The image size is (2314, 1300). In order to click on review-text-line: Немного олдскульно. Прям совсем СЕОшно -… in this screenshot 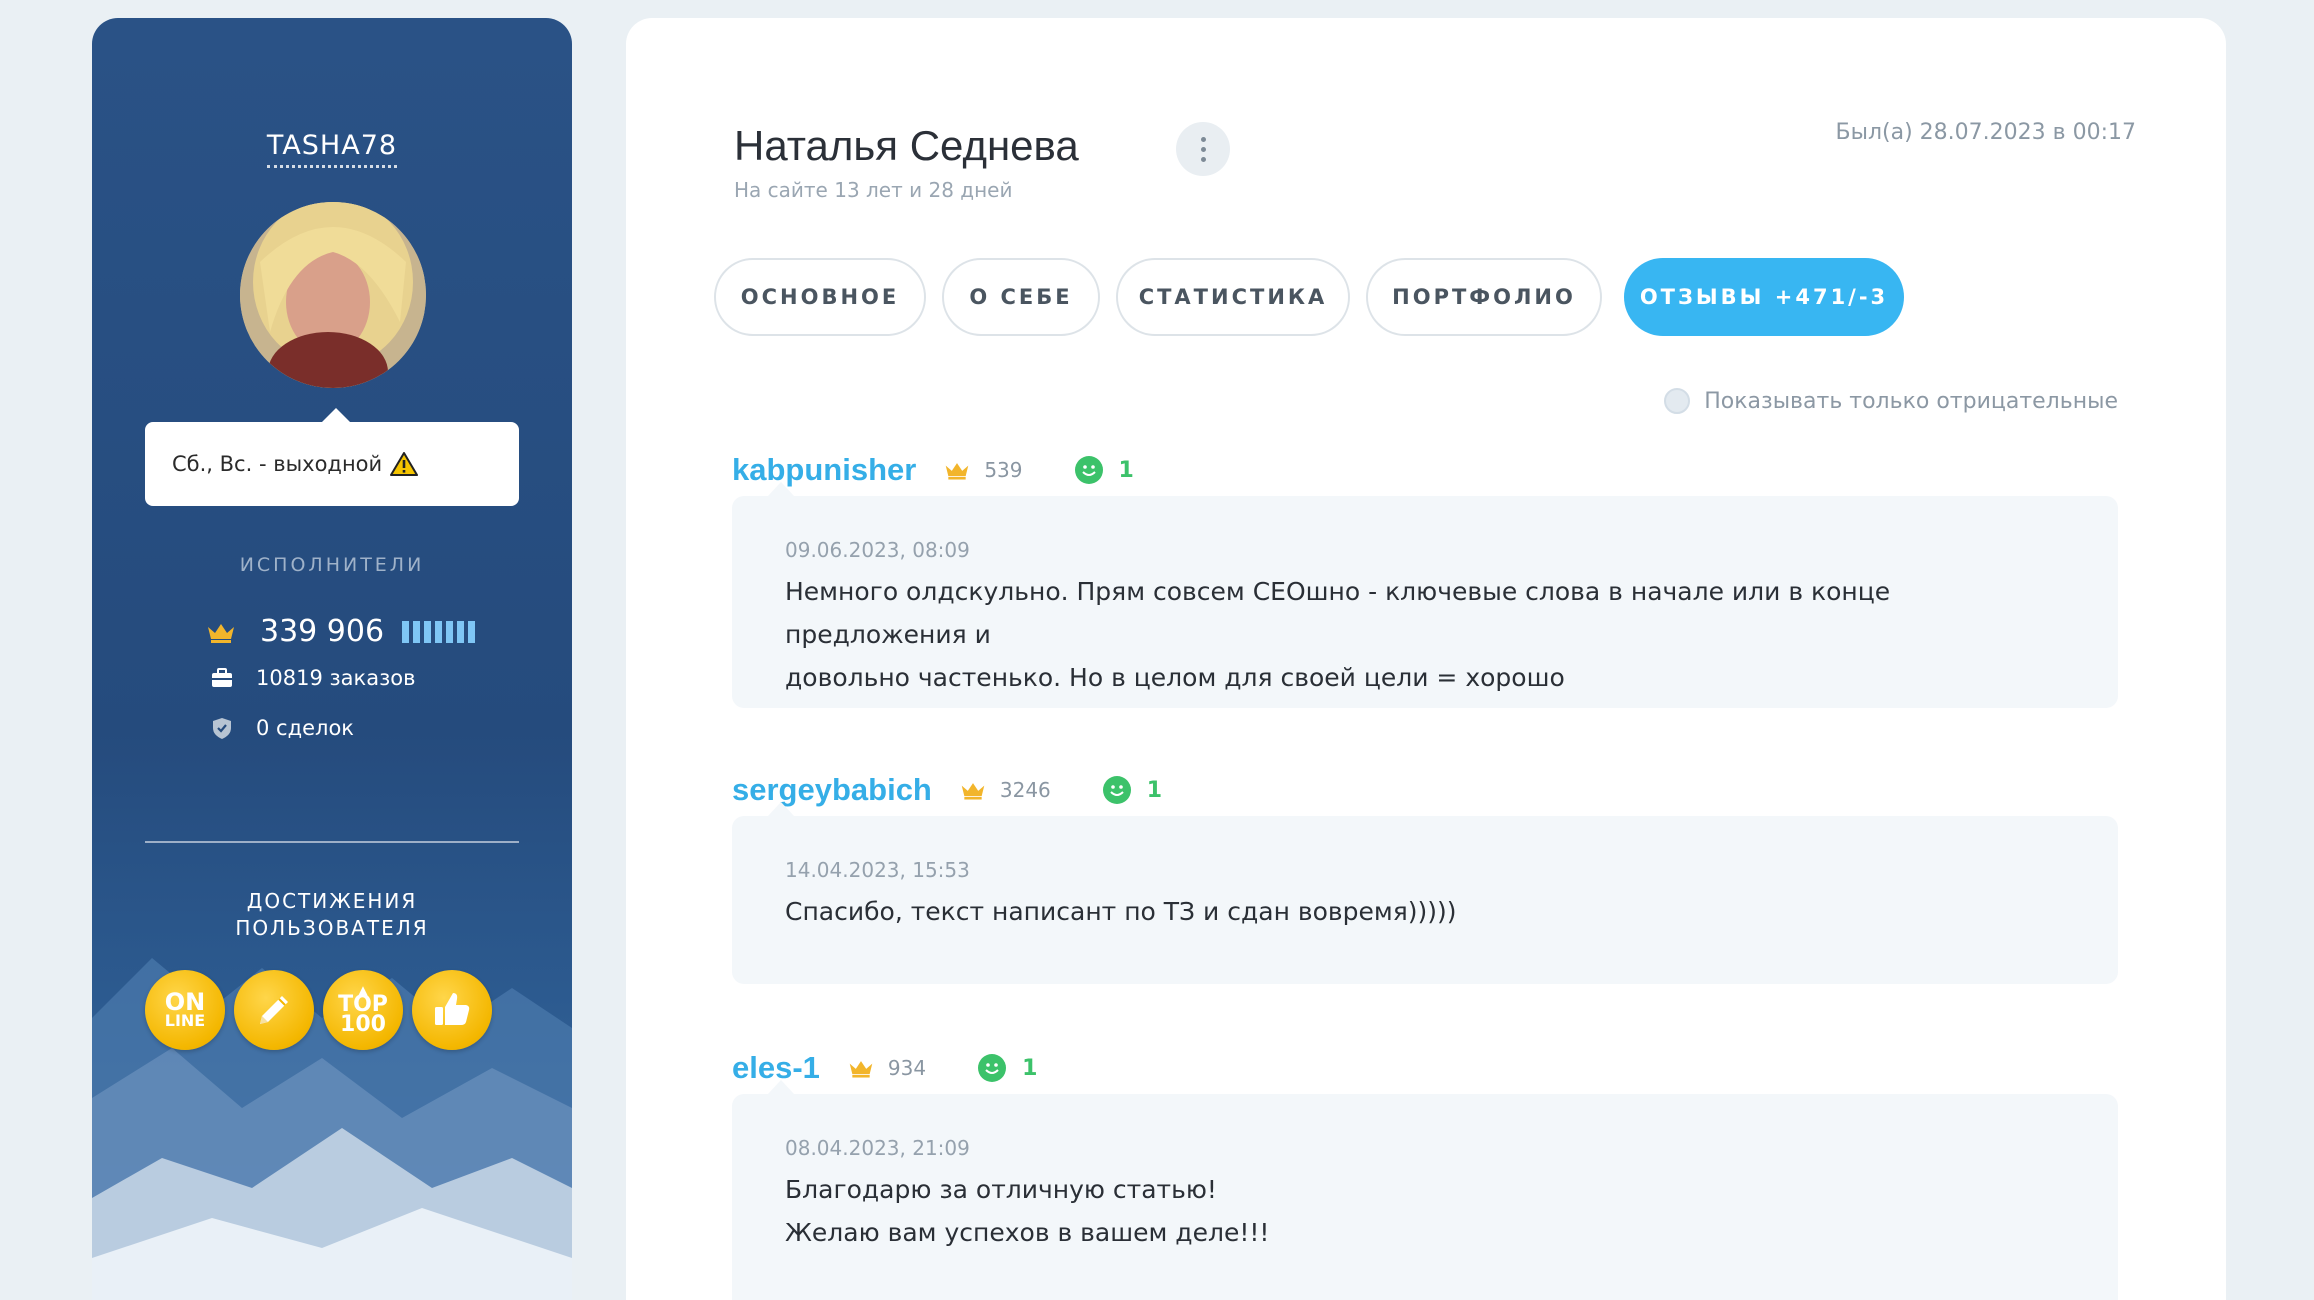, I will do `click(1338, 613)`.